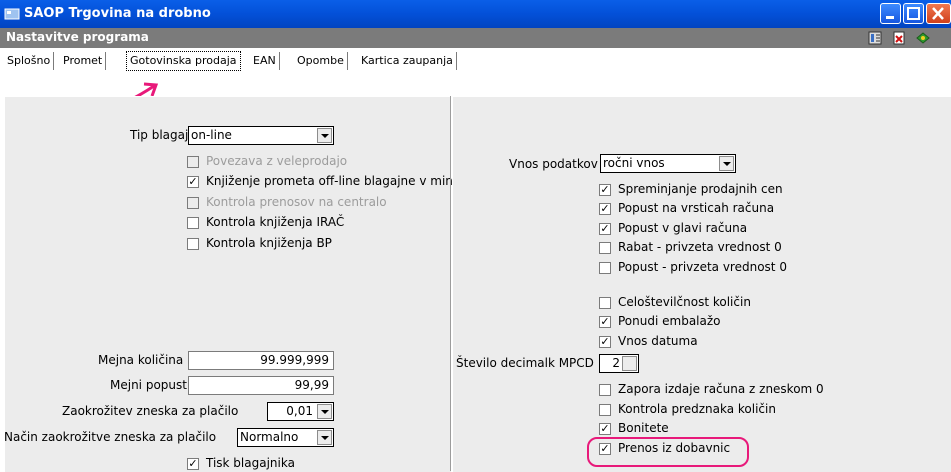 The height and width of the screenshot is (472, 951). What do you see at coordinates (285, 437) in the screenshot?
I see `nacin-zaokrozitve-select: Normalno` at bounding box center [285, 437].